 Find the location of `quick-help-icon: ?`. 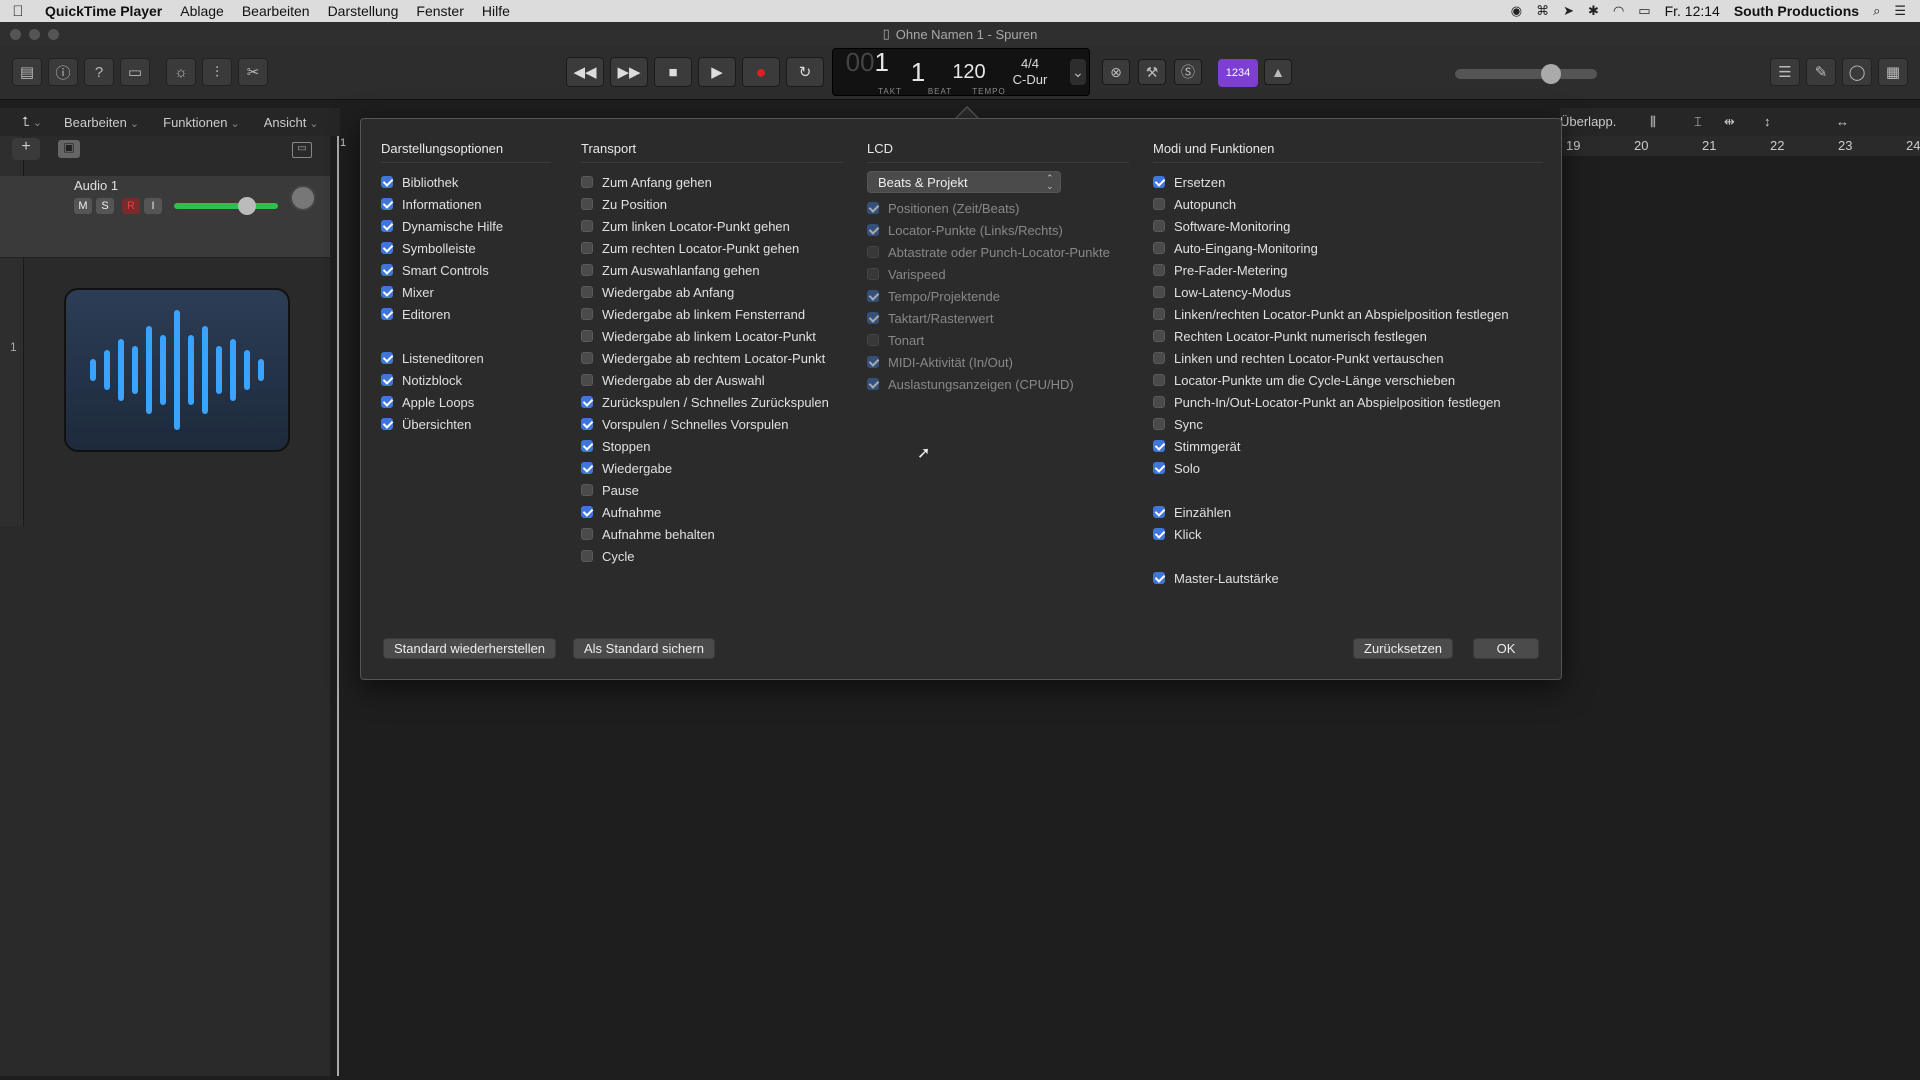

quick-help-icon: ? is located at coordinates (99, 72).